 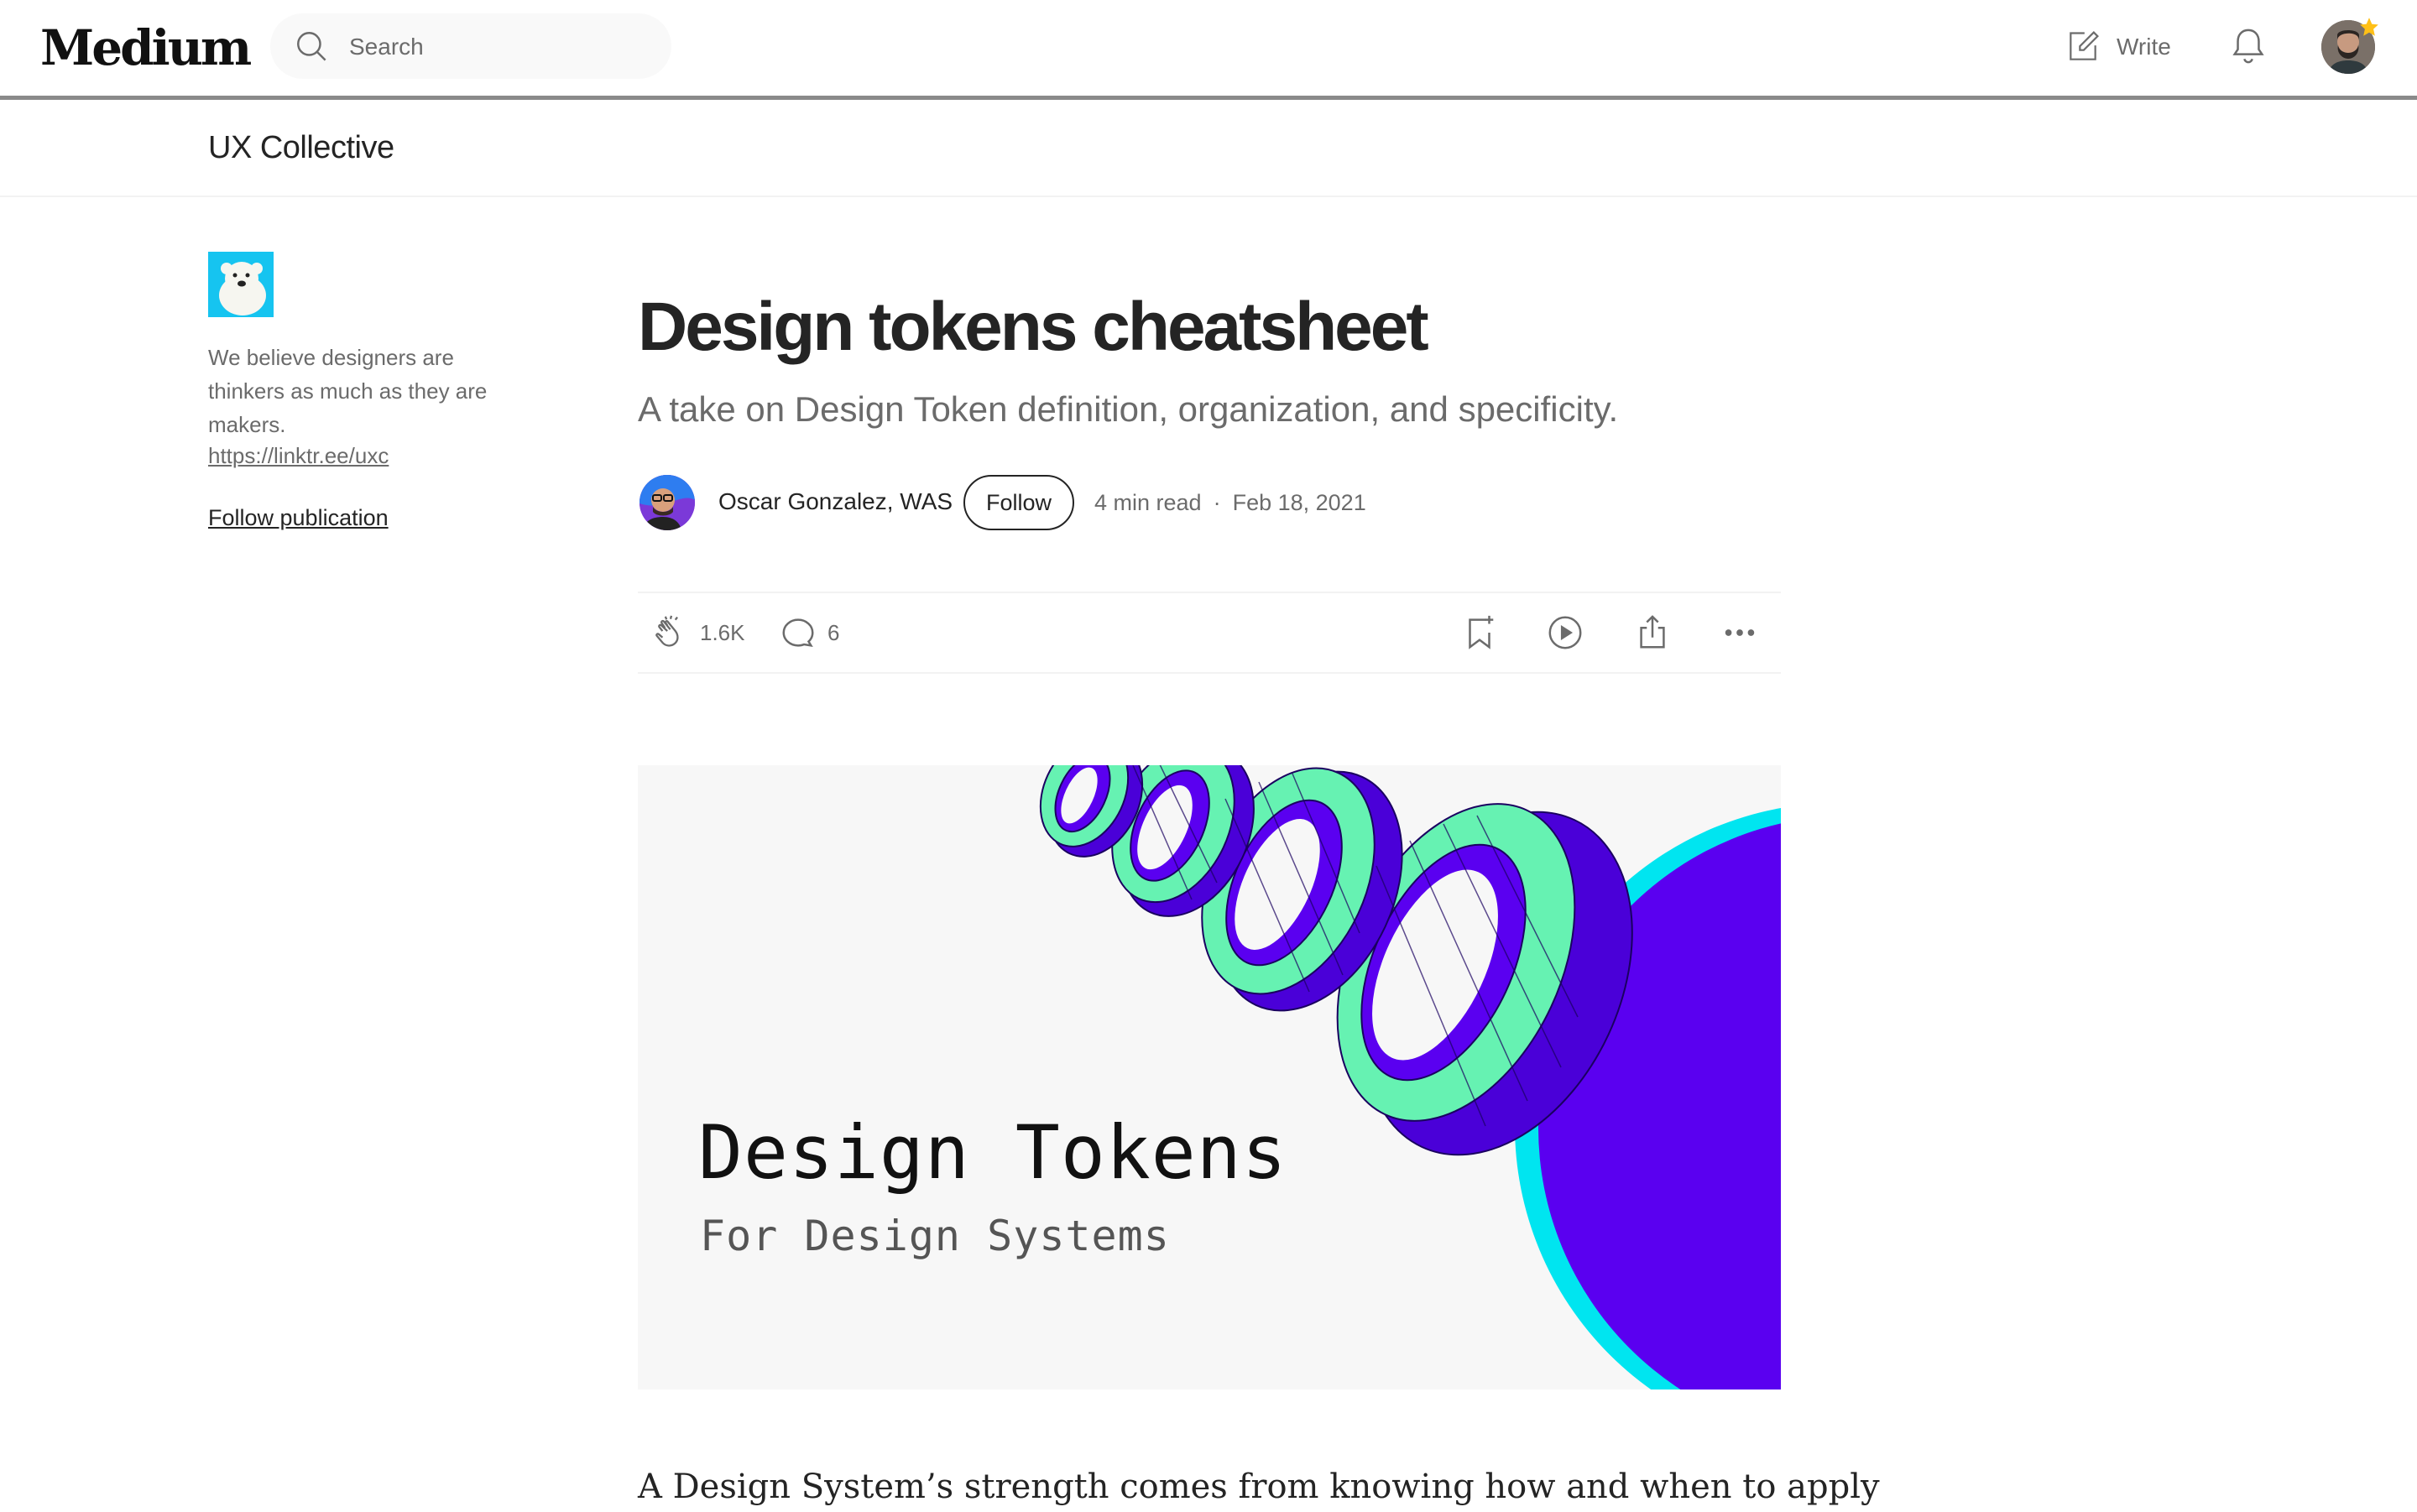 I want to click on write-button: Write, so click(x=2118, y=47).